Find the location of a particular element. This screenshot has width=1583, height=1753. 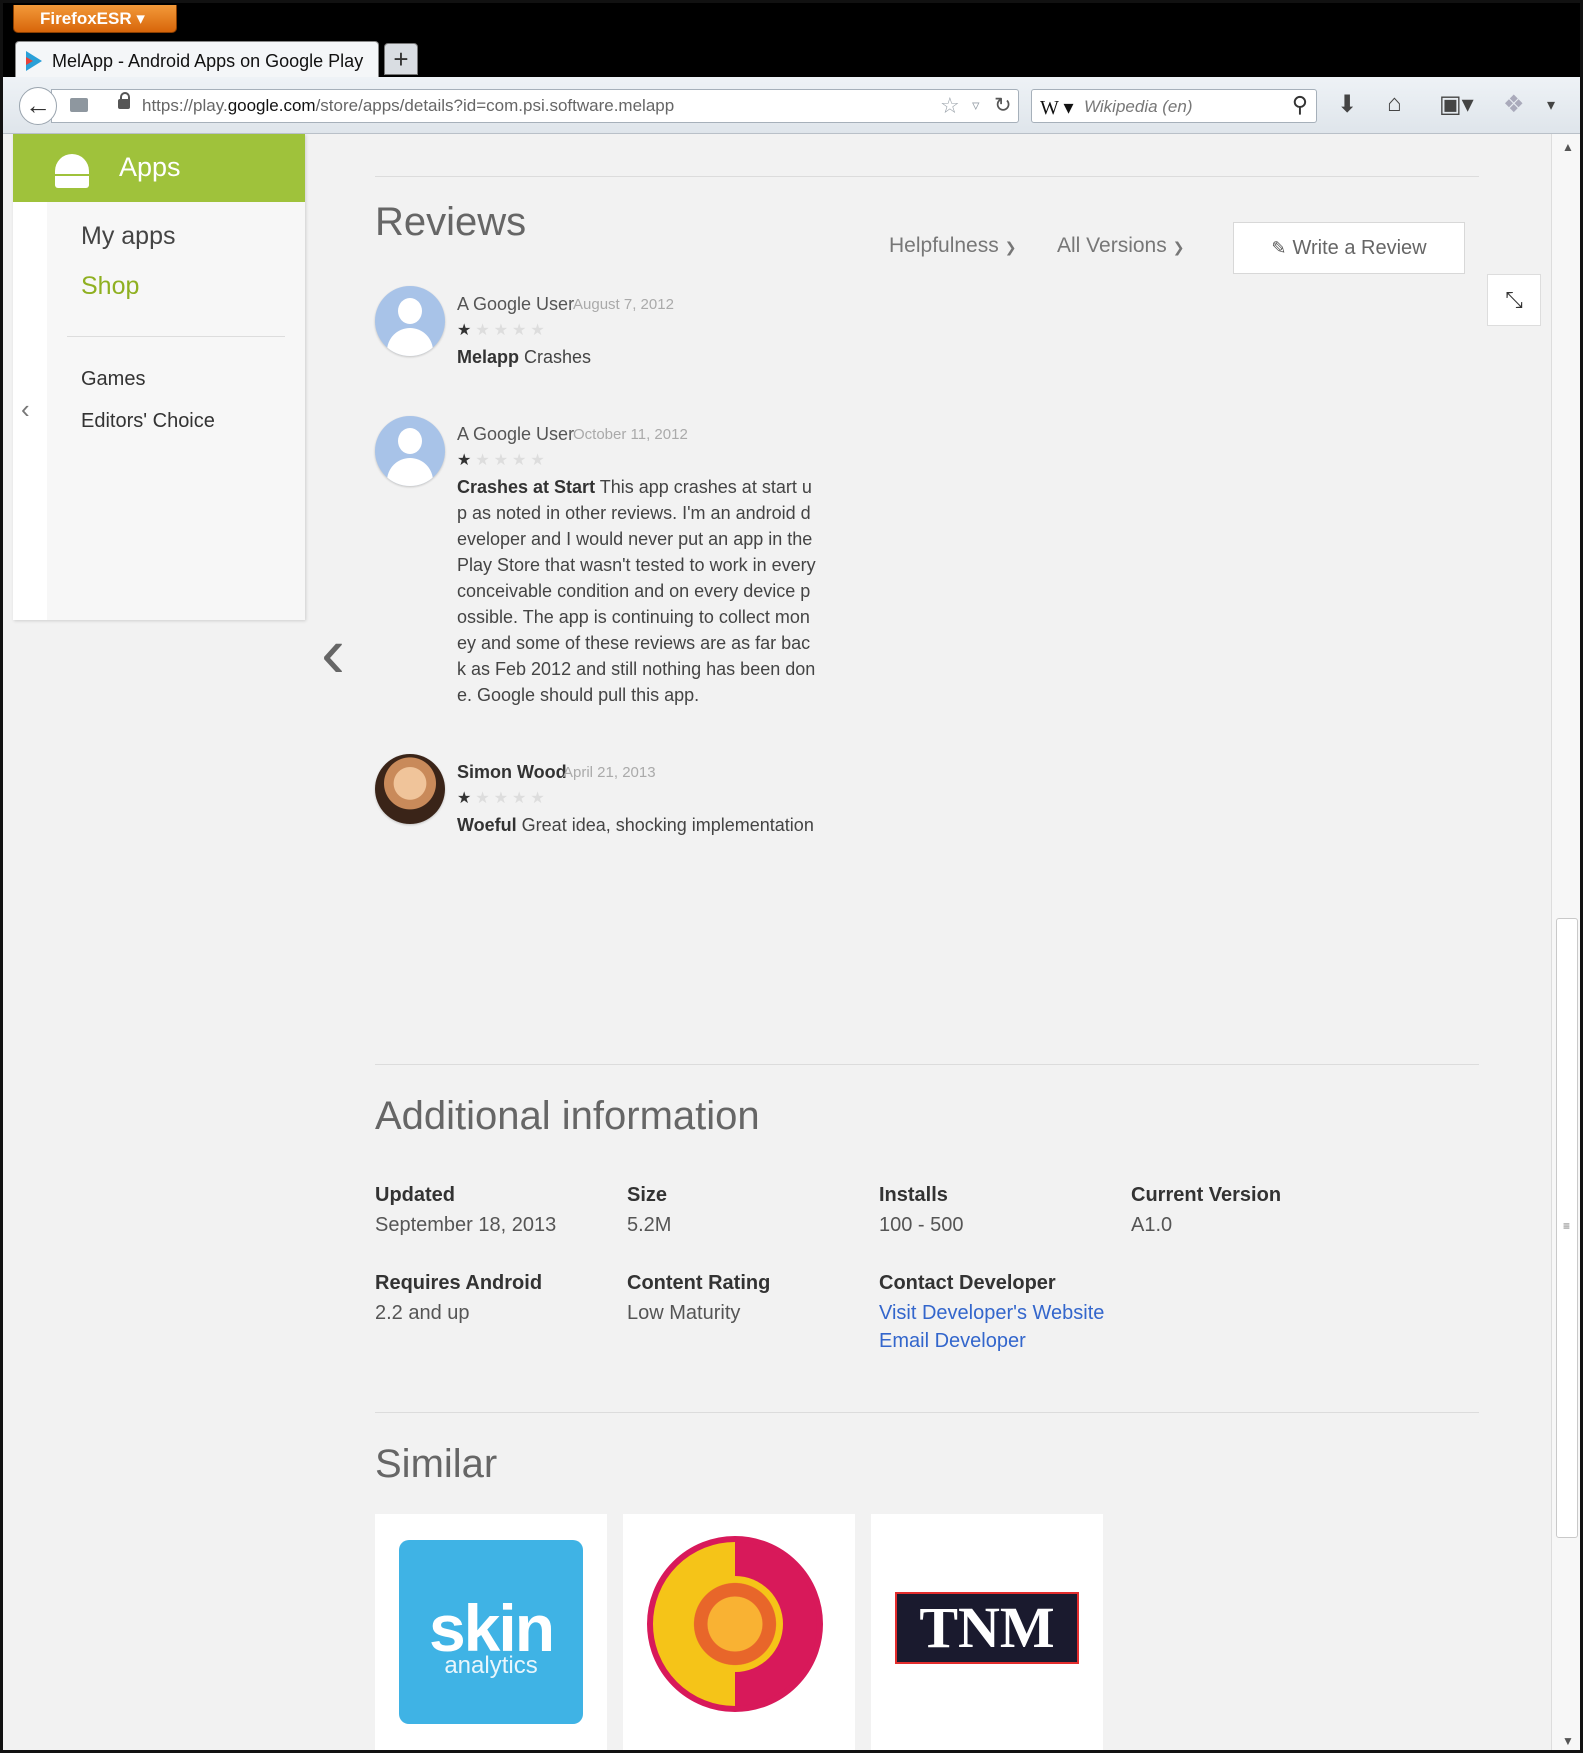

requires-android-label: Requires Android is located at coordinates (459, 1283).